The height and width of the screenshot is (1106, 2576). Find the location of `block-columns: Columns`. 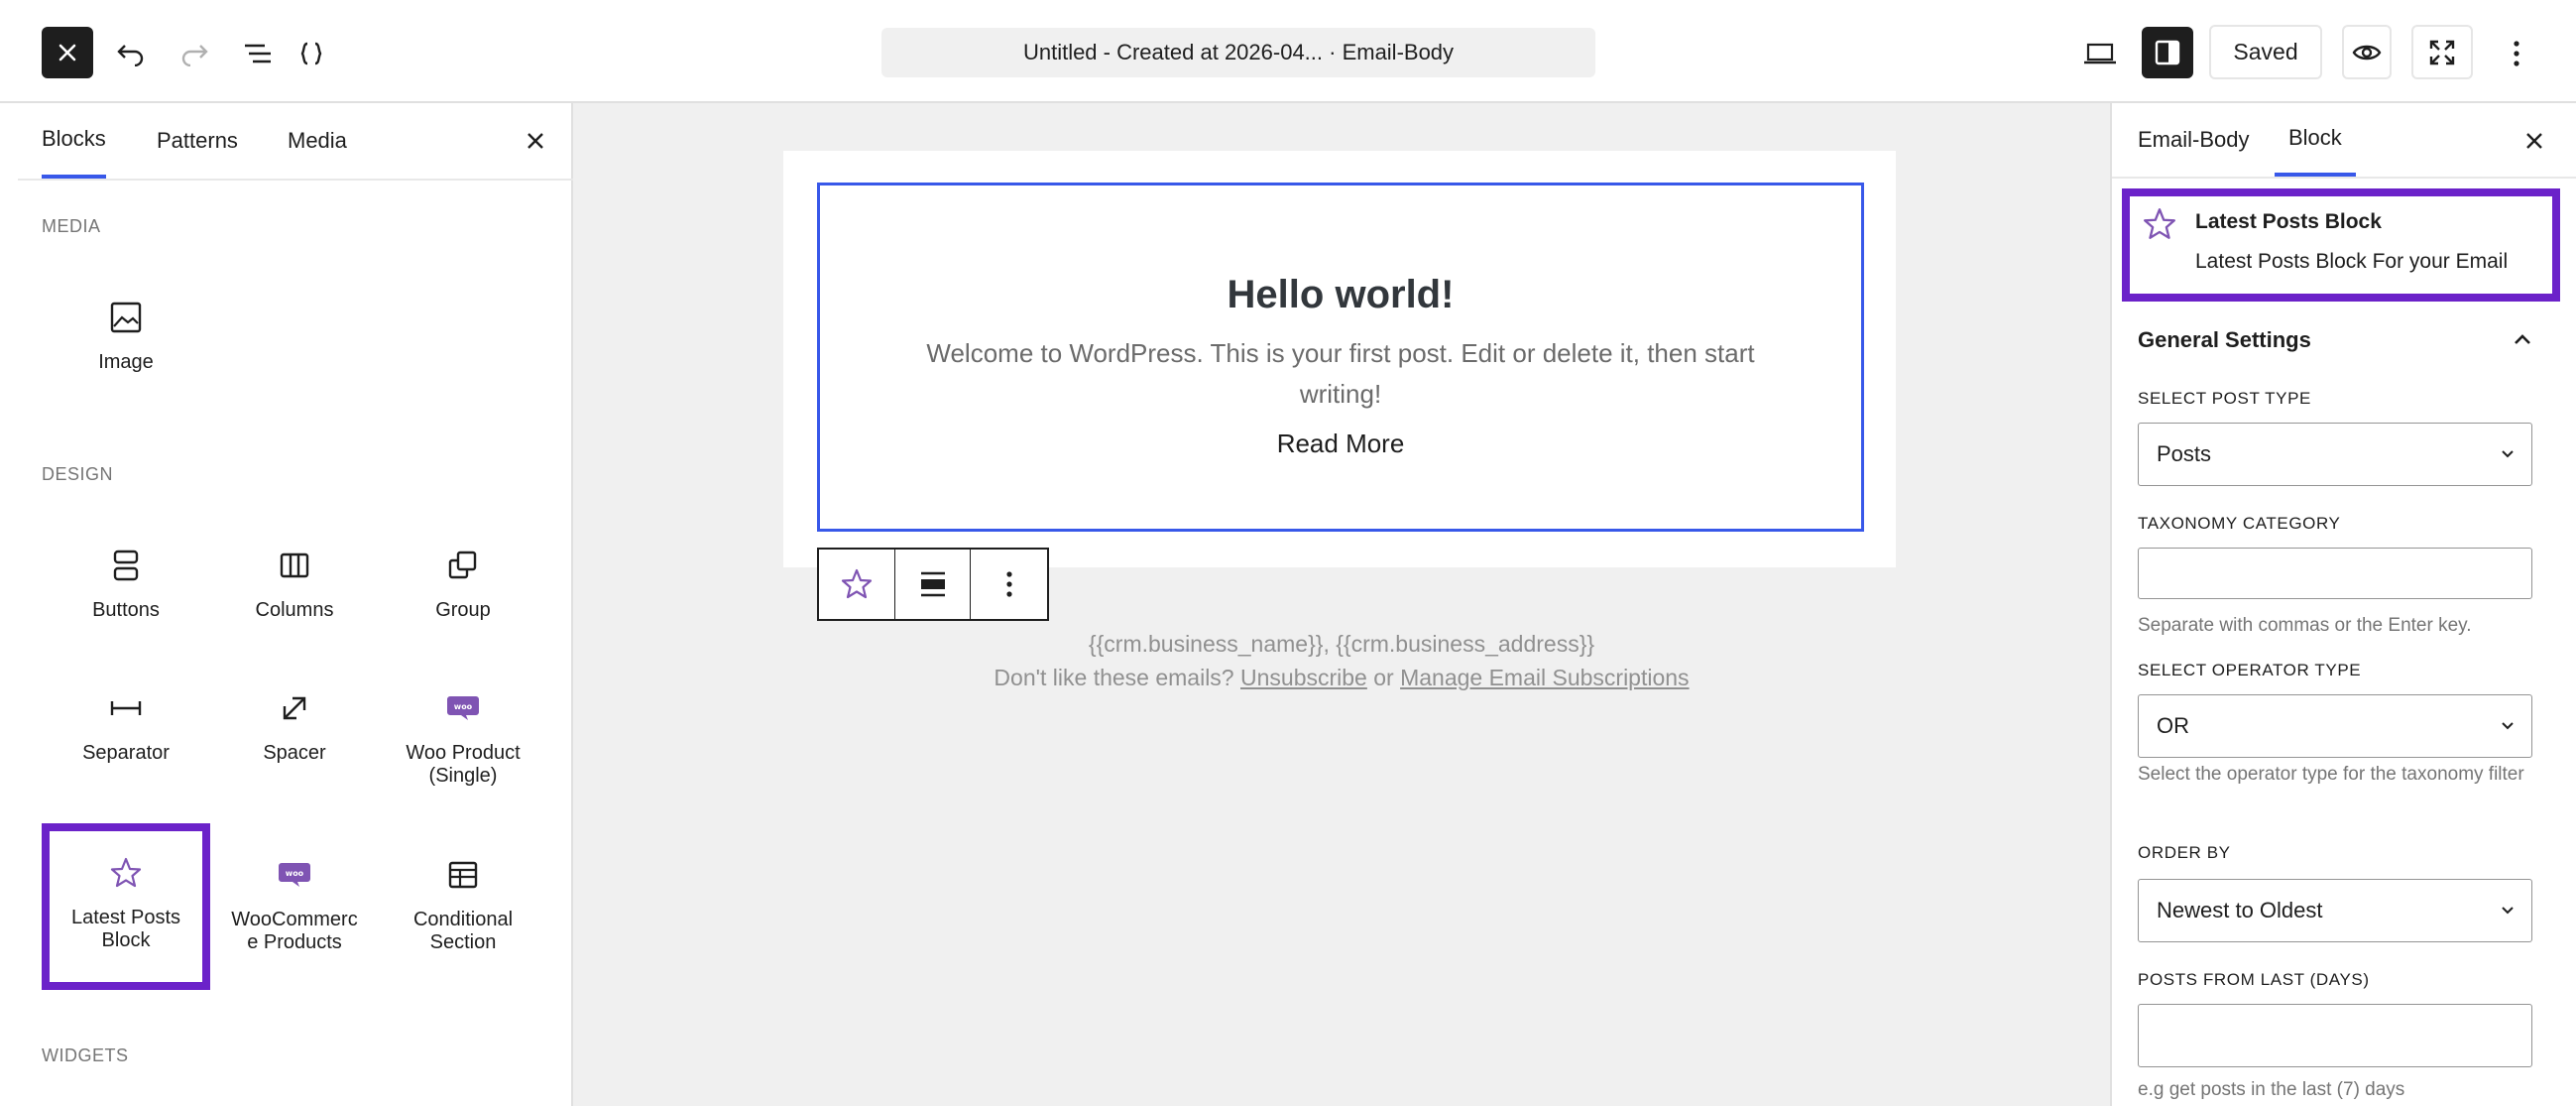

block-columns: Columns is located at coordinates (294, 584).